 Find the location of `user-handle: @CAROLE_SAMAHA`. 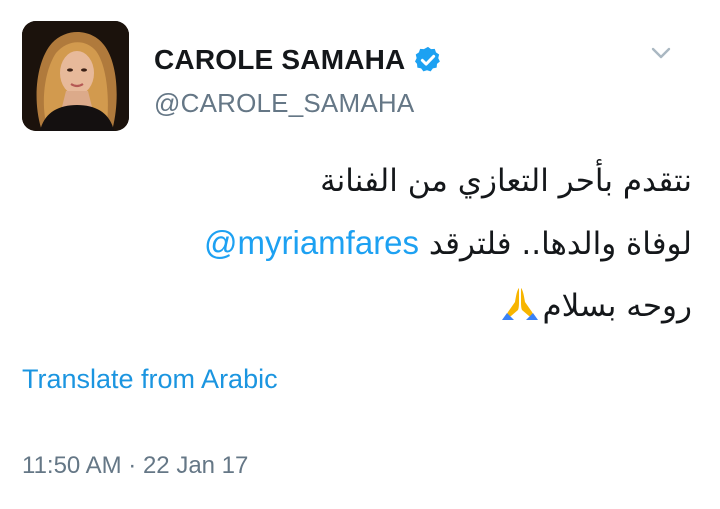

user-handle: @CAROLE_SAMAHA is located at coordinates (284, 103).